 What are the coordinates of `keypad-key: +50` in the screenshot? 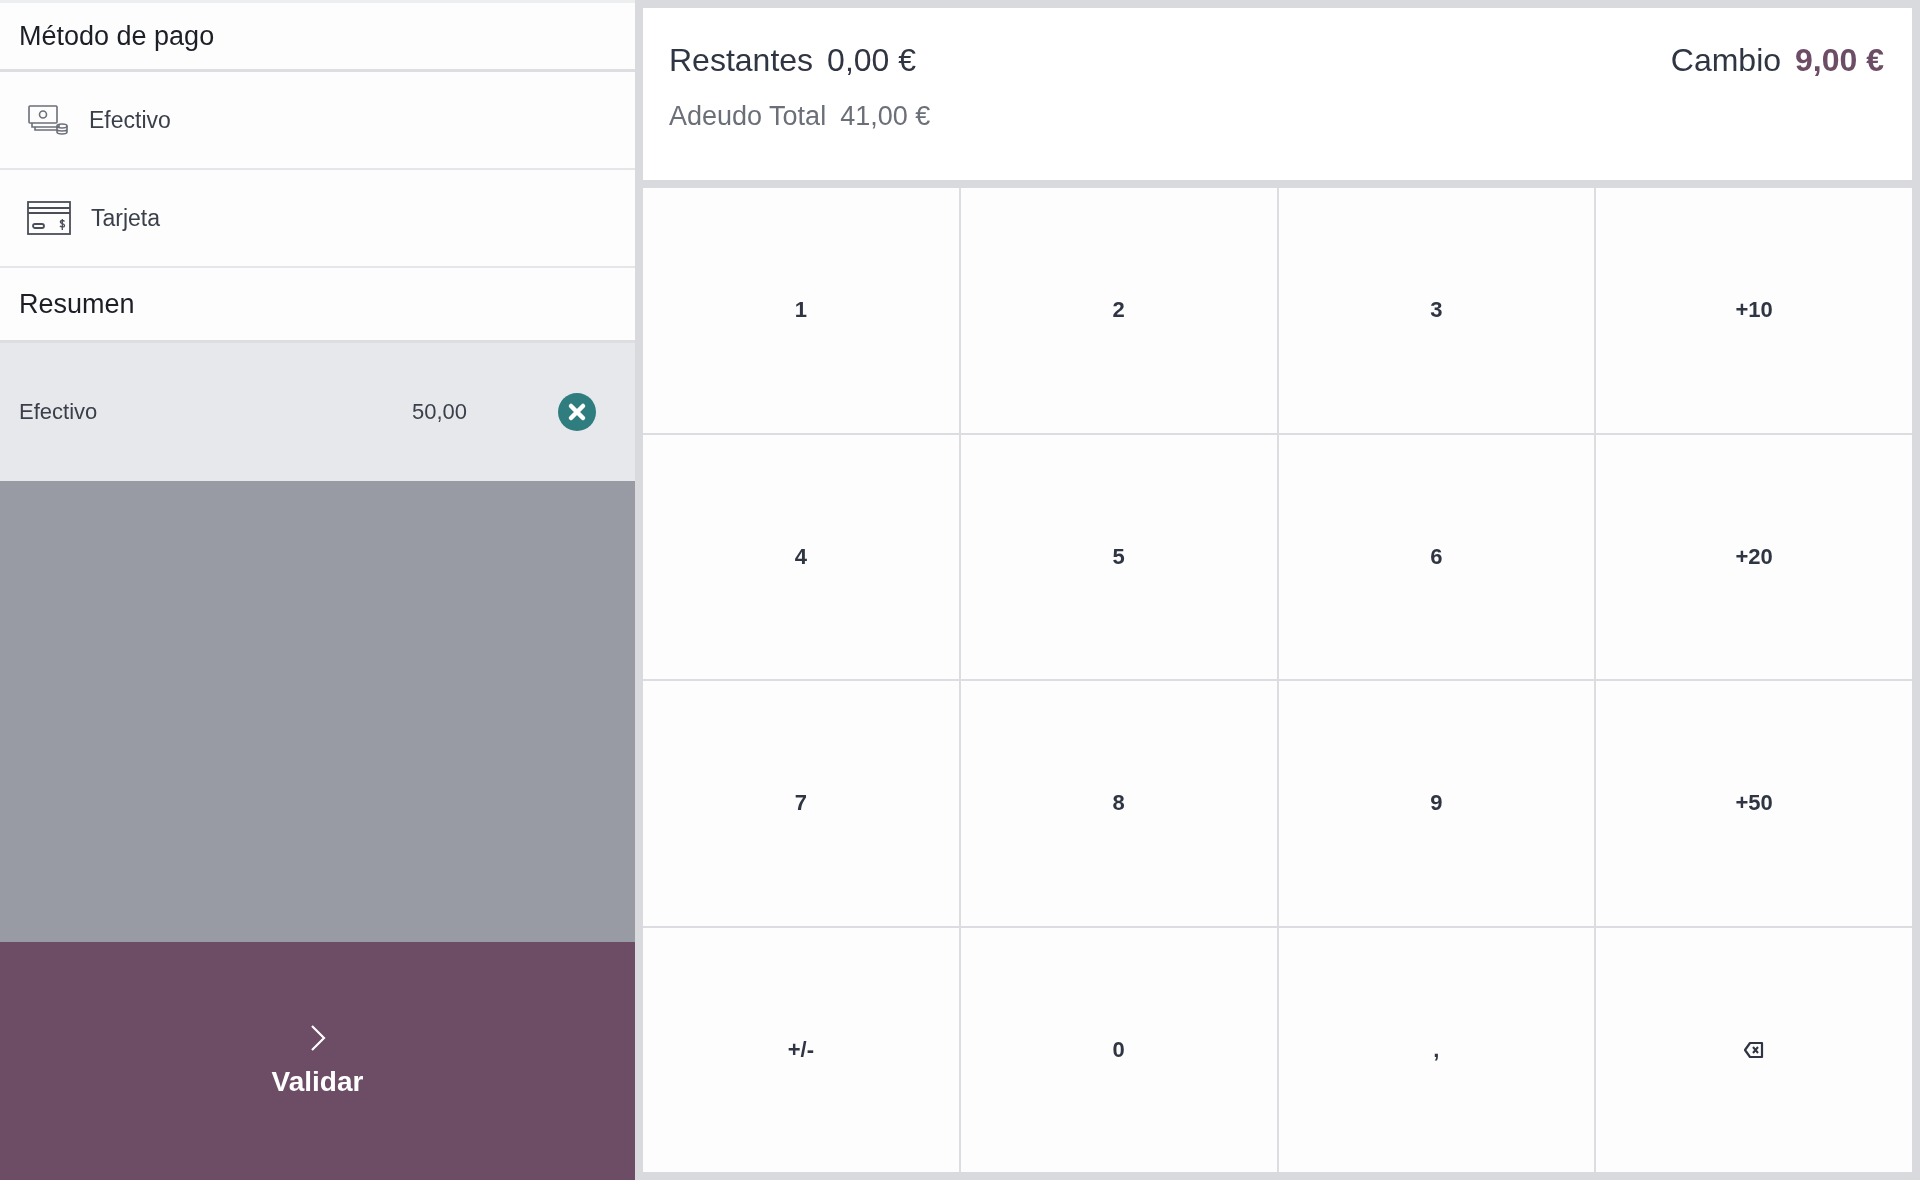 It's located at (1754, 803).